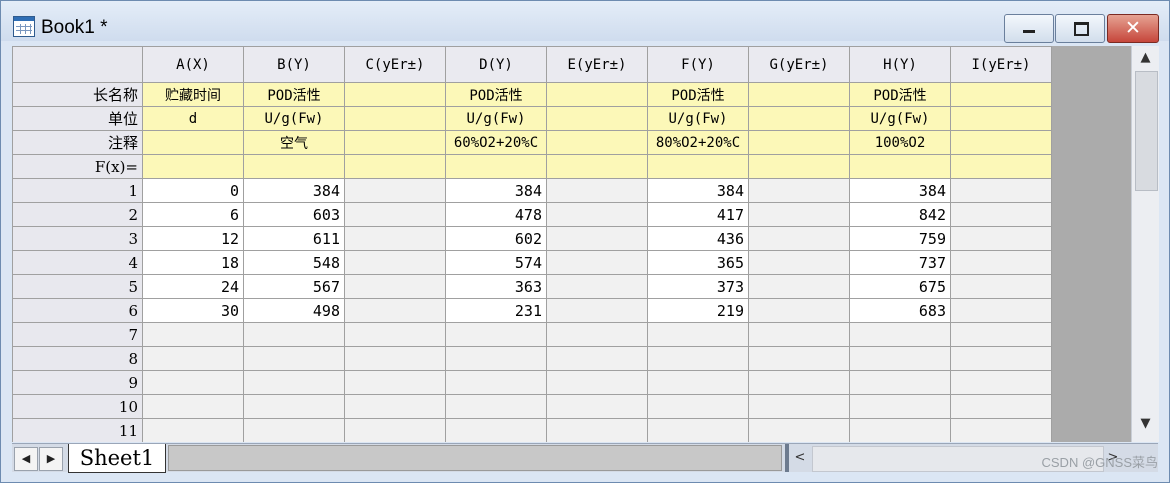  I want to click on minimize-button, so click(1029, 28).